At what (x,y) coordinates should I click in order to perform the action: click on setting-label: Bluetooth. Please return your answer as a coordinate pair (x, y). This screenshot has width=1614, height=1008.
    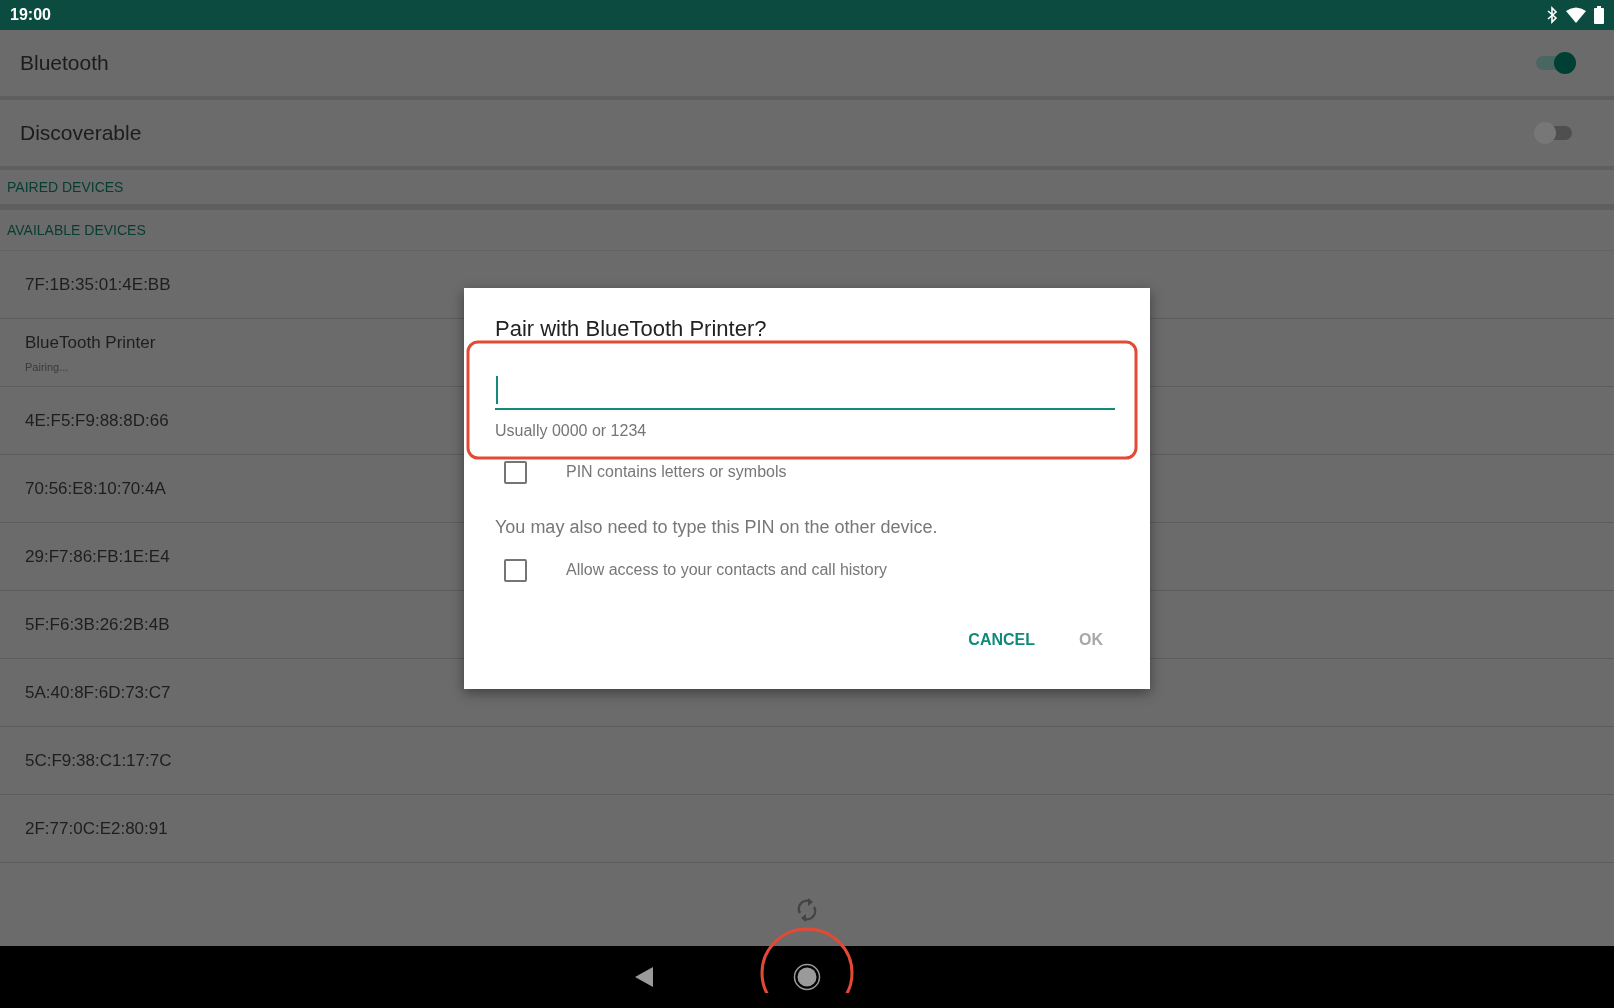
    Looking at the image, I should click on (64, 63).